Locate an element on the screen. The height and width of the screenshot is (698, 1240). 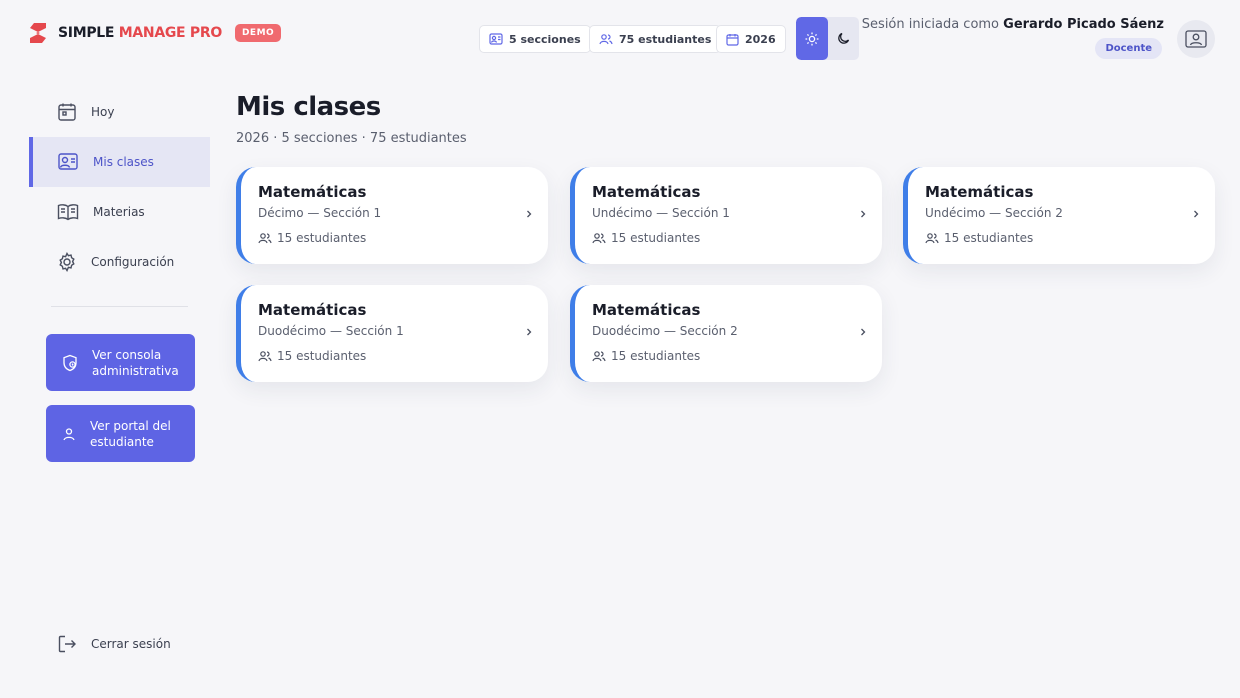
user-icon is located at coordinates (69, 433).